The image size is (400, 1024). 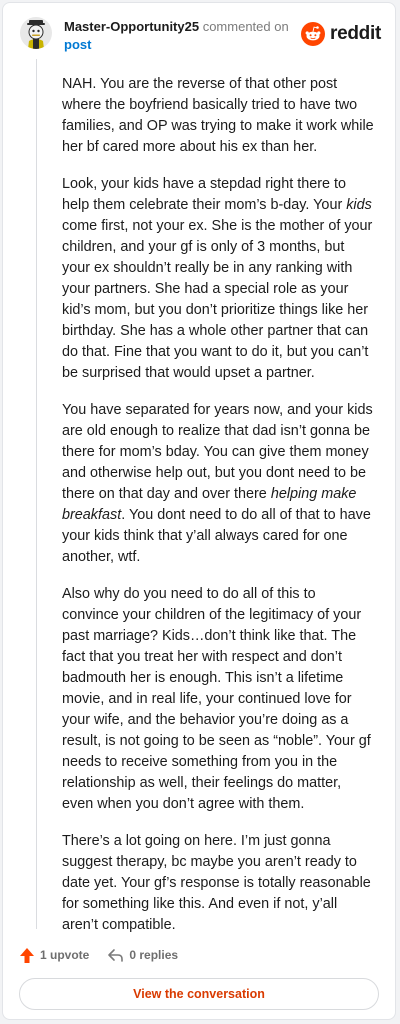 I want to click on commented-on-text: commented on, so click(x=245, y=26).